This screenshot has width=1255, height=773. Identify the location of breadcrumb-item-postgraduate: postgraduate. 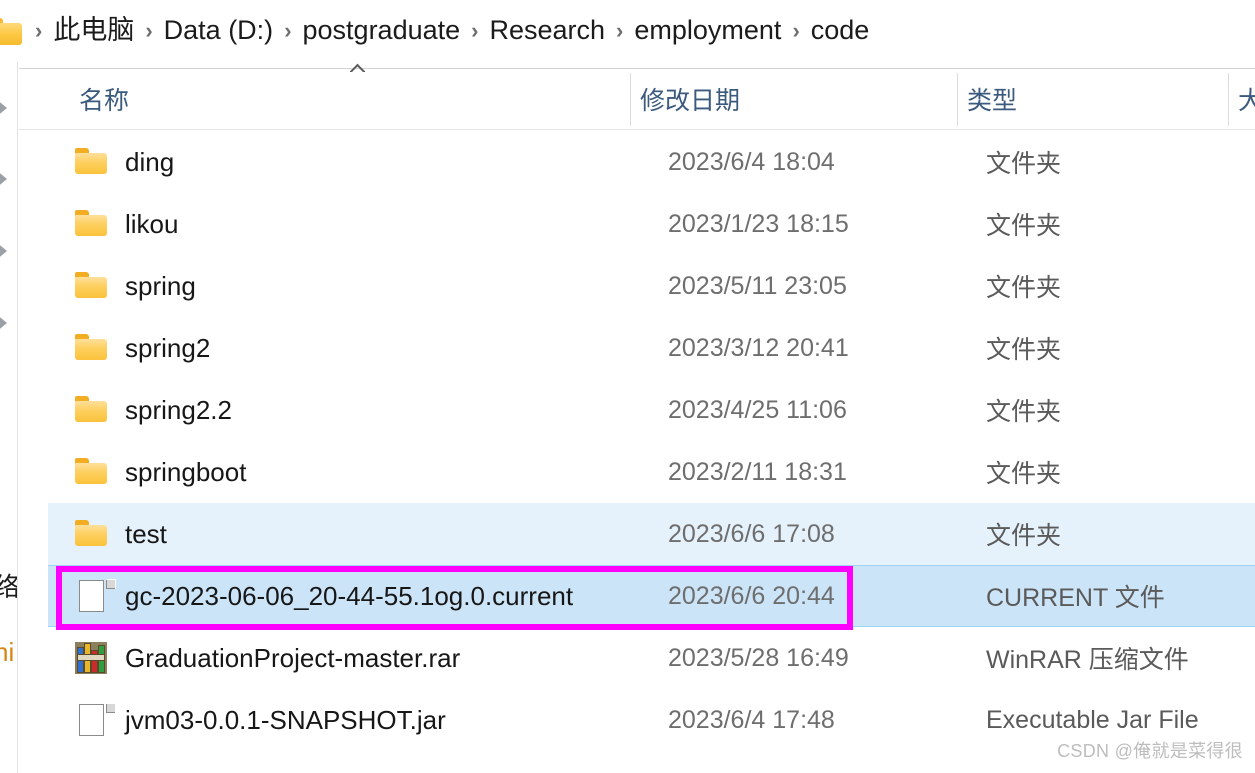
(382, 31).